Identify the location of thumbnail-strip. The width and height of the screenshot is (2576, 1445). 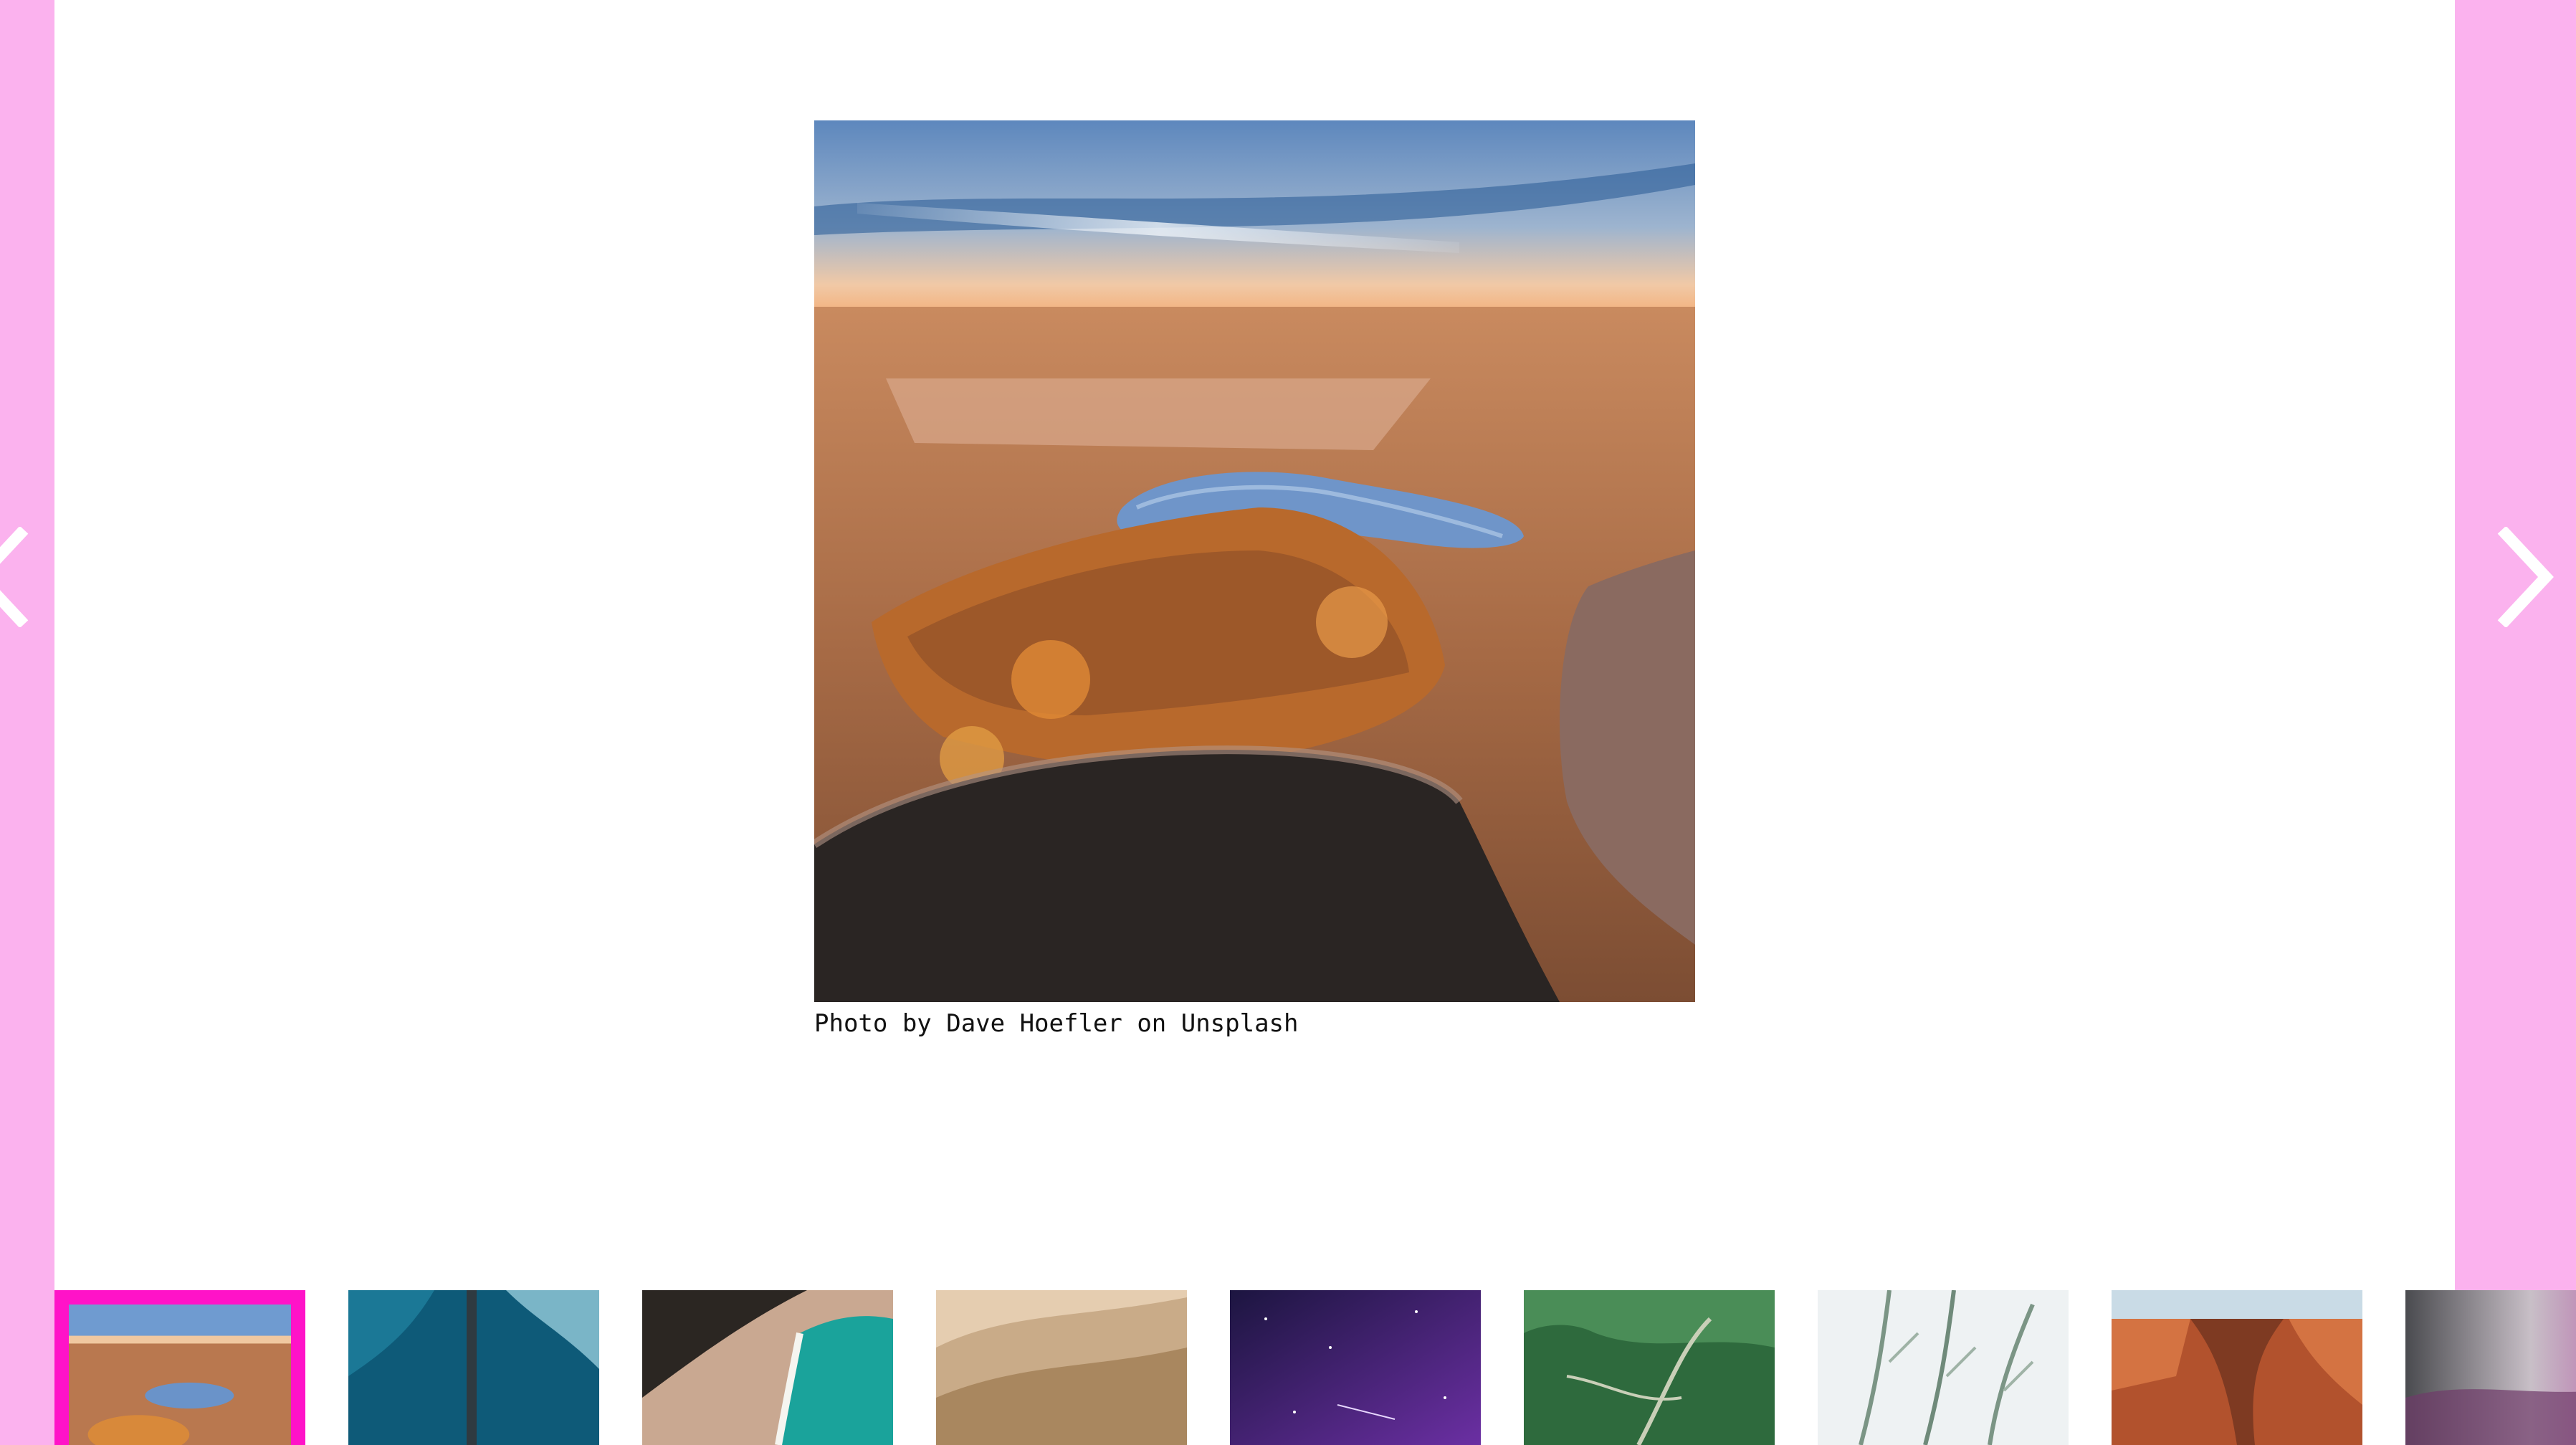
(1315, 1368).